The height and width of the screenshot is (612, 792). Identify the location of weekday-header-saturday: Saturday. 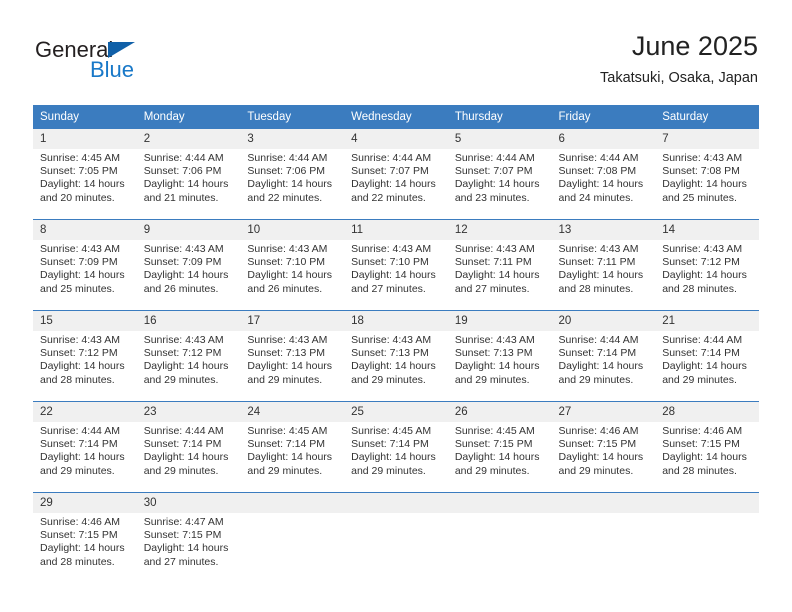
(707, 117).